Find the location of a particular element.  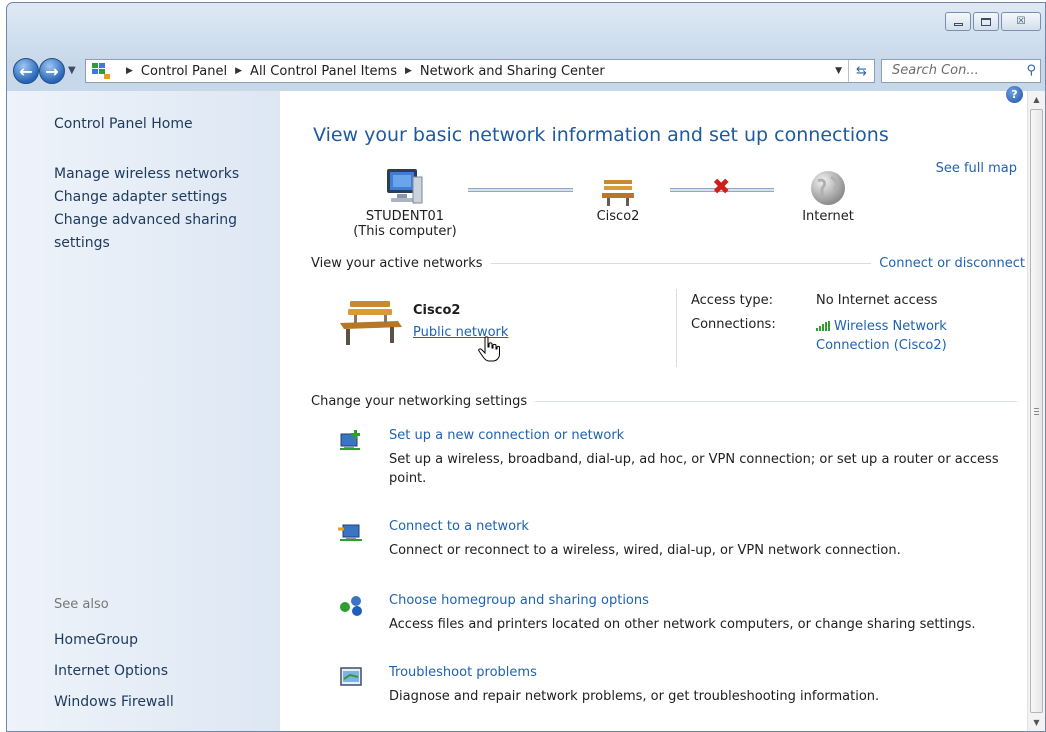

help-icon: ? is located at coordinates (1014, 94).